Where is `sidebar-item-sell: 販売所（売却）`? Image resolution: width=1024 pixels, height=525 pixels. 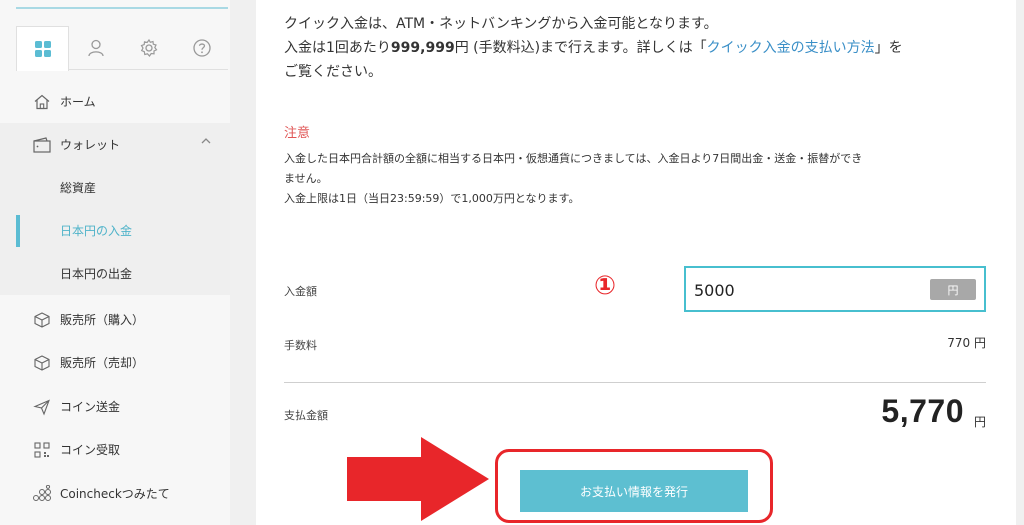
sidebar-item-sell: 販売所（売却） is located at coordinates (115, 362).